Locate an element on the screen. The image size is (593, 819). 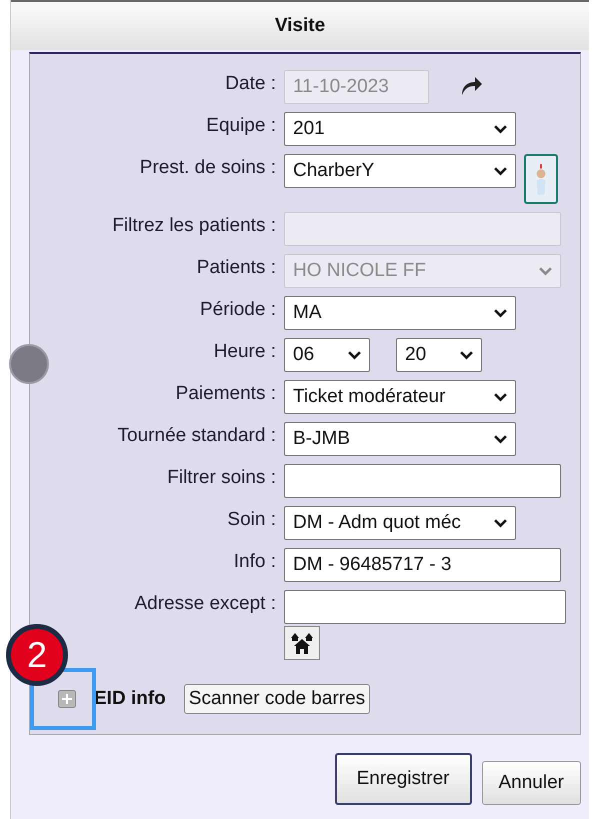
dropdown: 20 is located at coordinates (439, 355).